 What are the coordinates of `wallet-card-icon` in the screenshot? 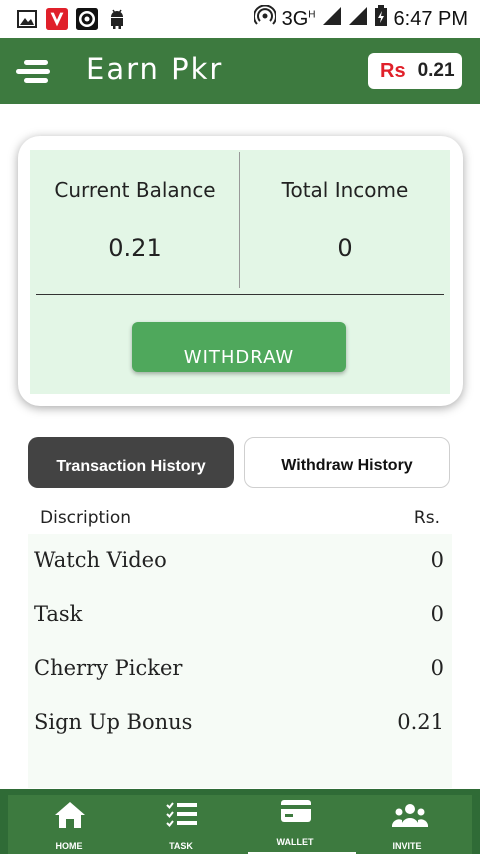 It's located at (296, 811).